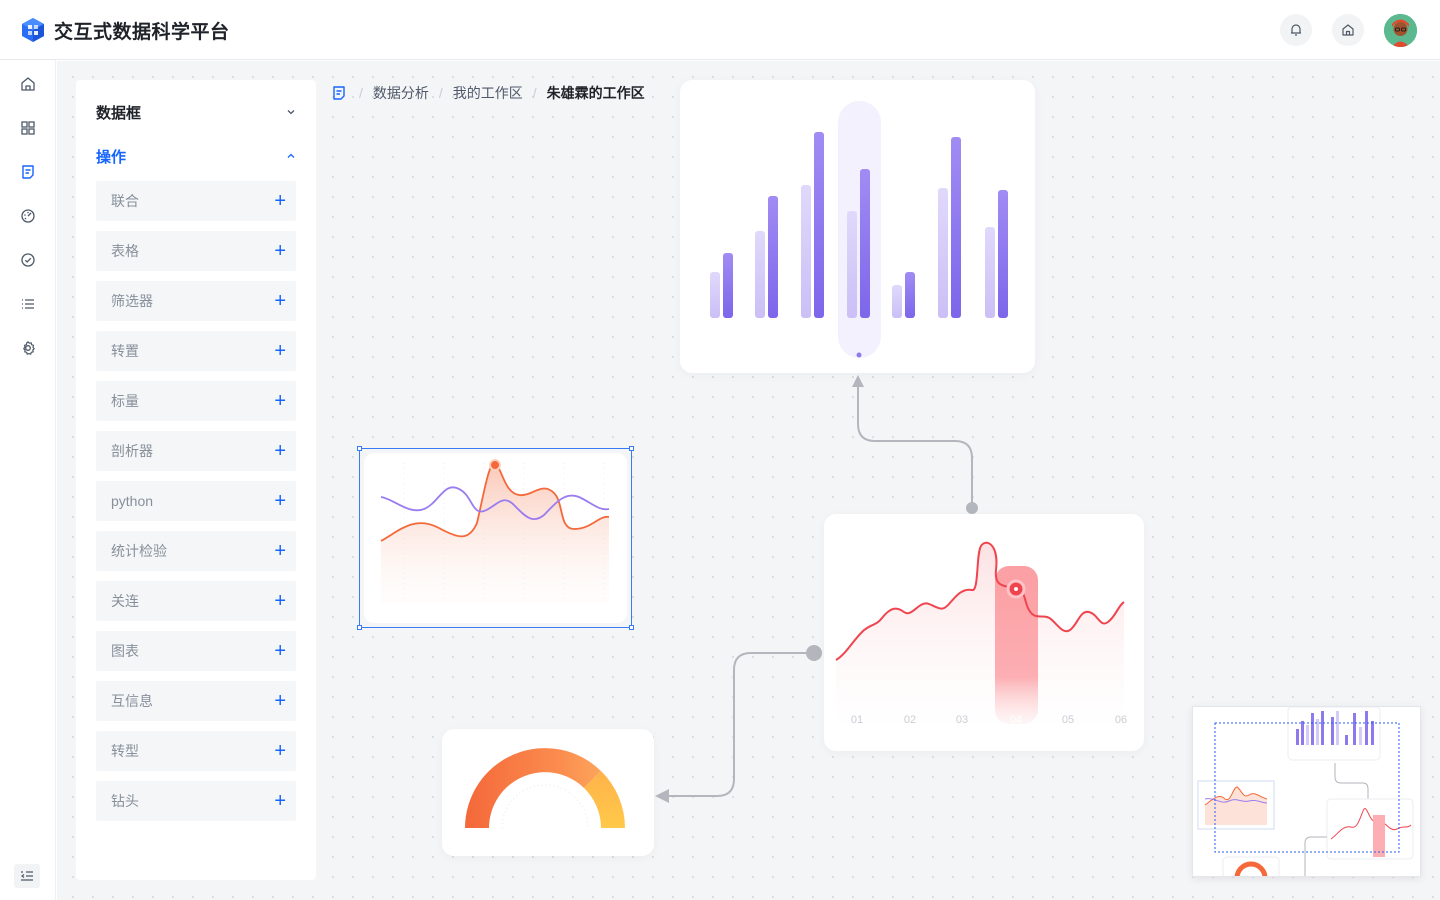 The width and height of the screenshot is (1440, 900). I want to click on bar-chart, so click(859, 229).